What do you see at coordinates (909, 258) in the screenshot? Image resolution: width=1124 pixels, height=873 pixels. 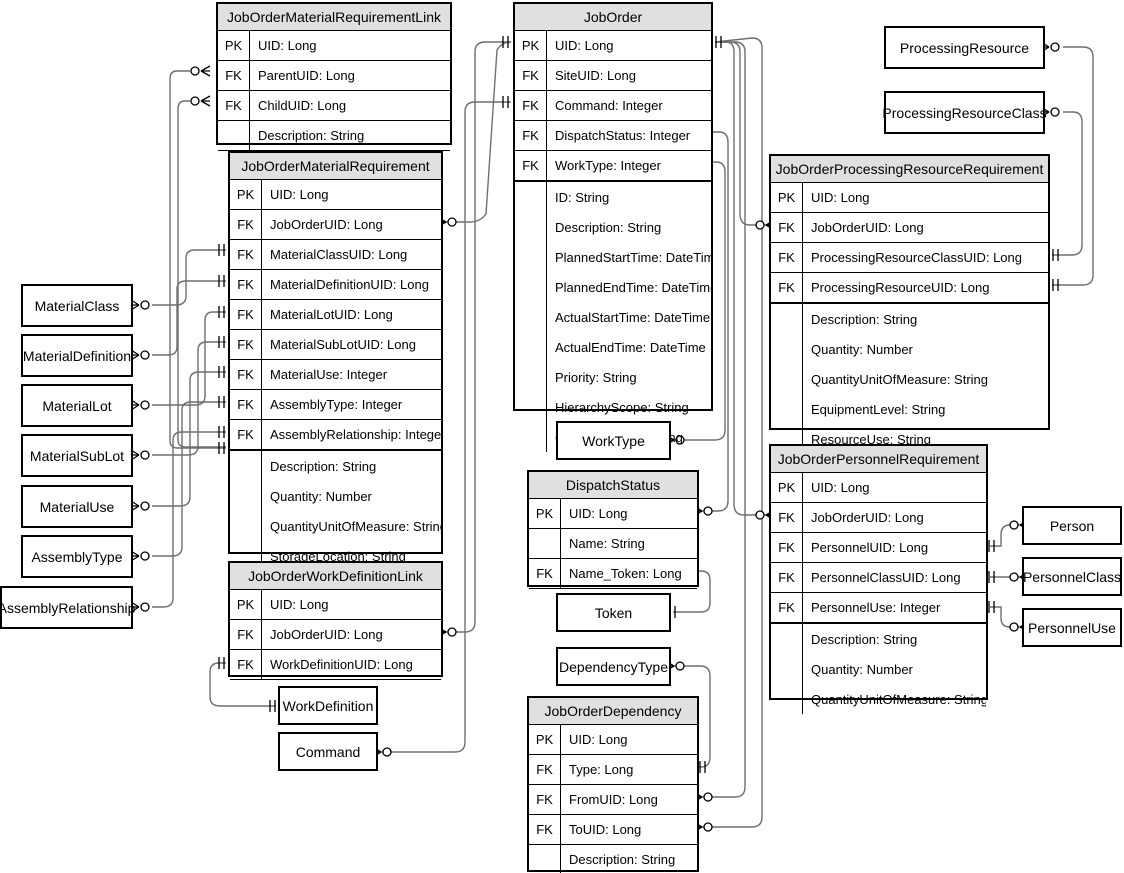 I see `attribute-row: FK ProcessingResourceClassUID: Long` at bounding box center [909, 258].